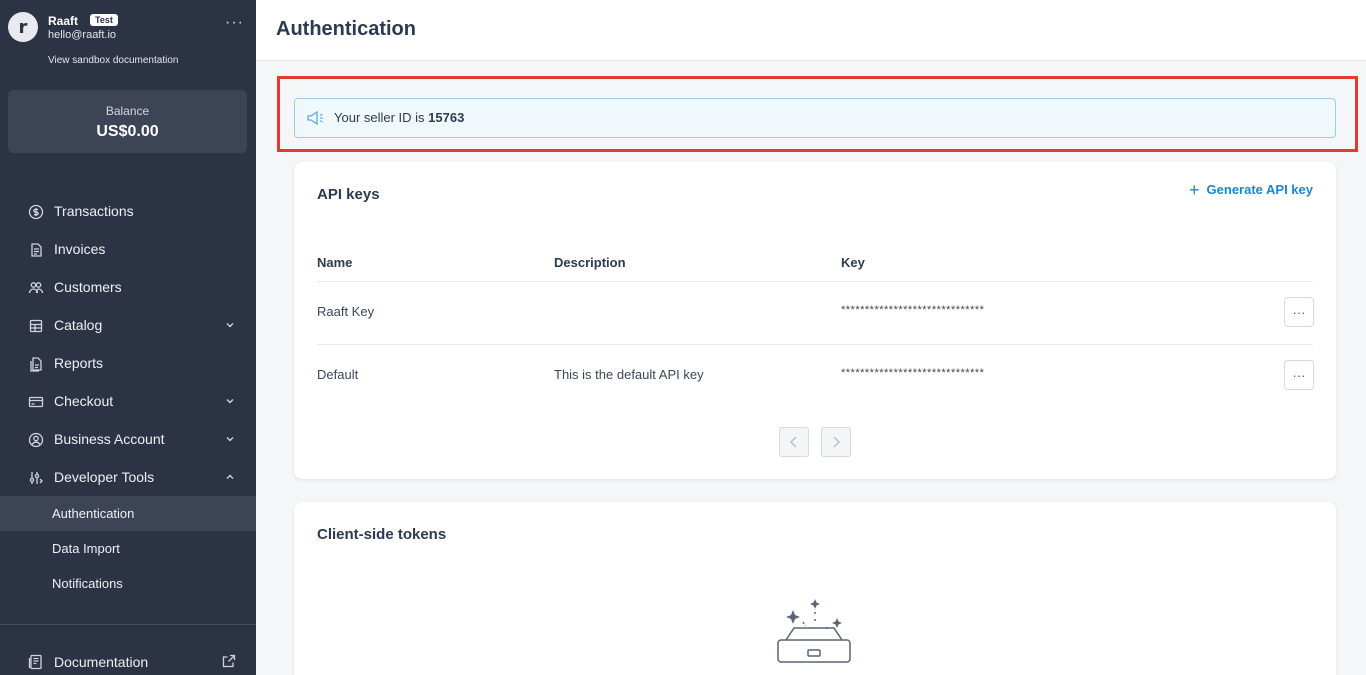  I want to click on catalog-icon, so click(36, 326).